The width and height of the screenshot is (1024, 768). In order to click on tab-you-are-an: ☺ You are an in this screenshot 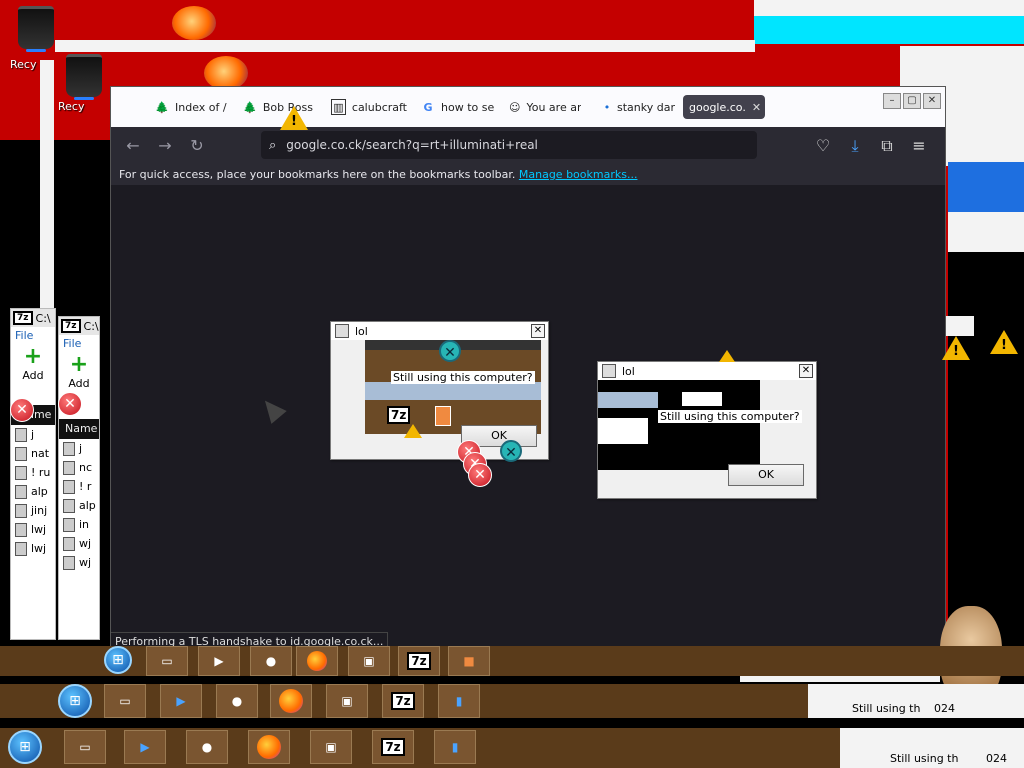, I will do `click(545, 107)`.